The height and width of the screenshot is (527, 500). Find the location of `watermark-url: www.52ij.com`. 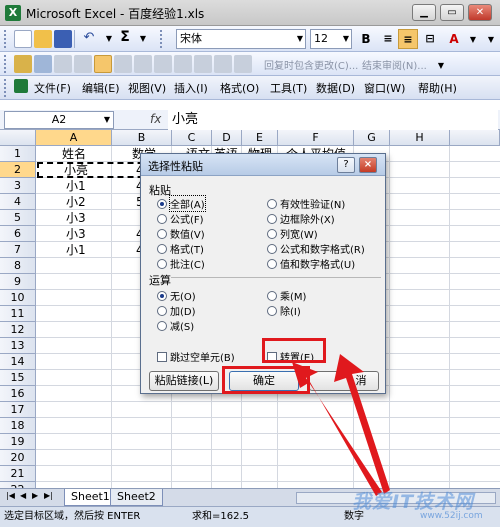

watermark-url: www.52ij.com is located at coordinates (451, 516).